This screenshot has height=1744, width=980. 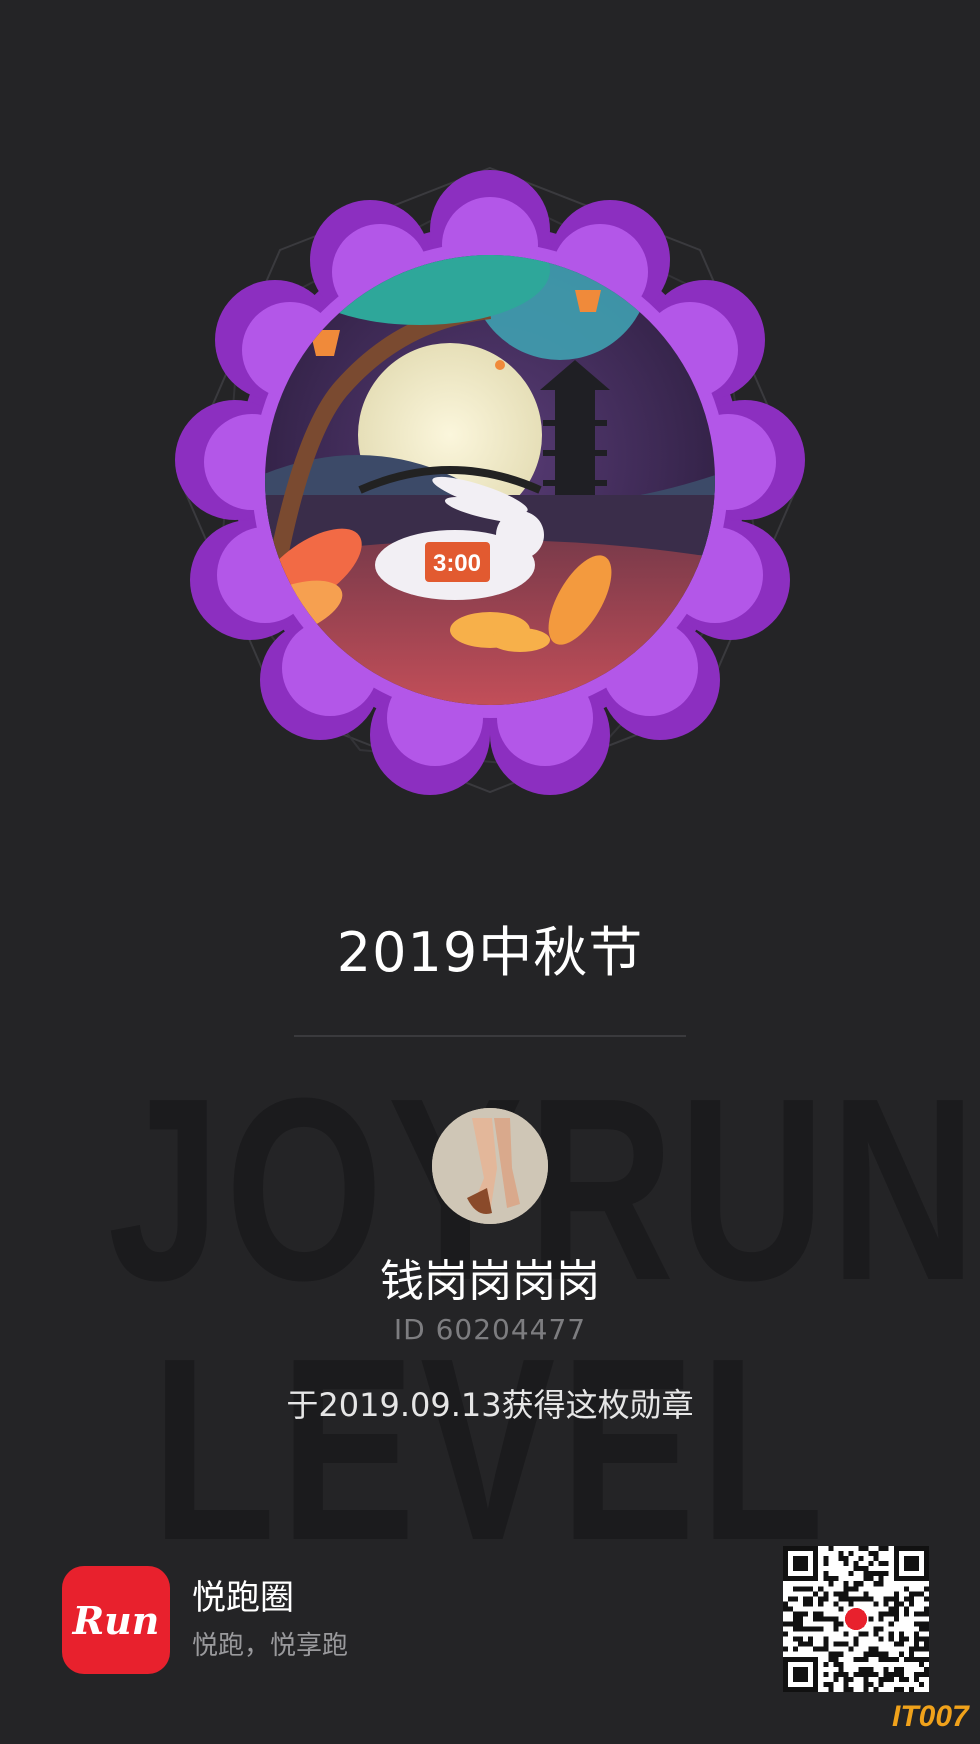 I want to click on app-logo-text: Run, so click(x=116, y=1620).